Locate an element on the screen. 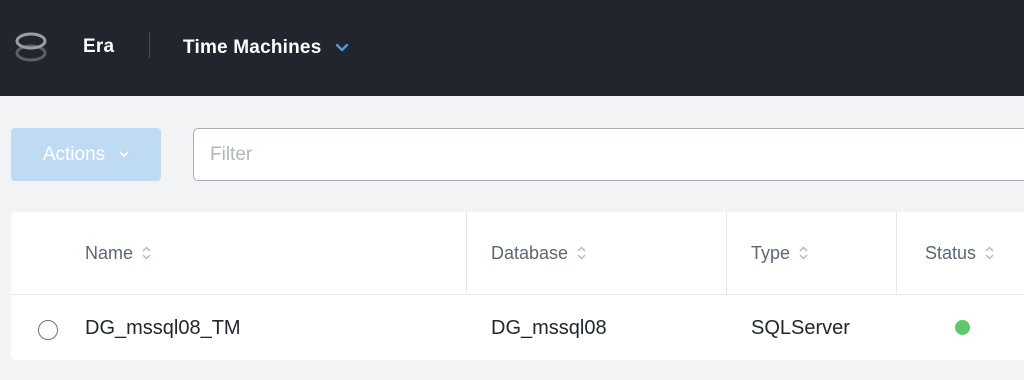 This screenshot has height=380, width=1024. cell-type: SQLServer is located at coordinates (800, 328).